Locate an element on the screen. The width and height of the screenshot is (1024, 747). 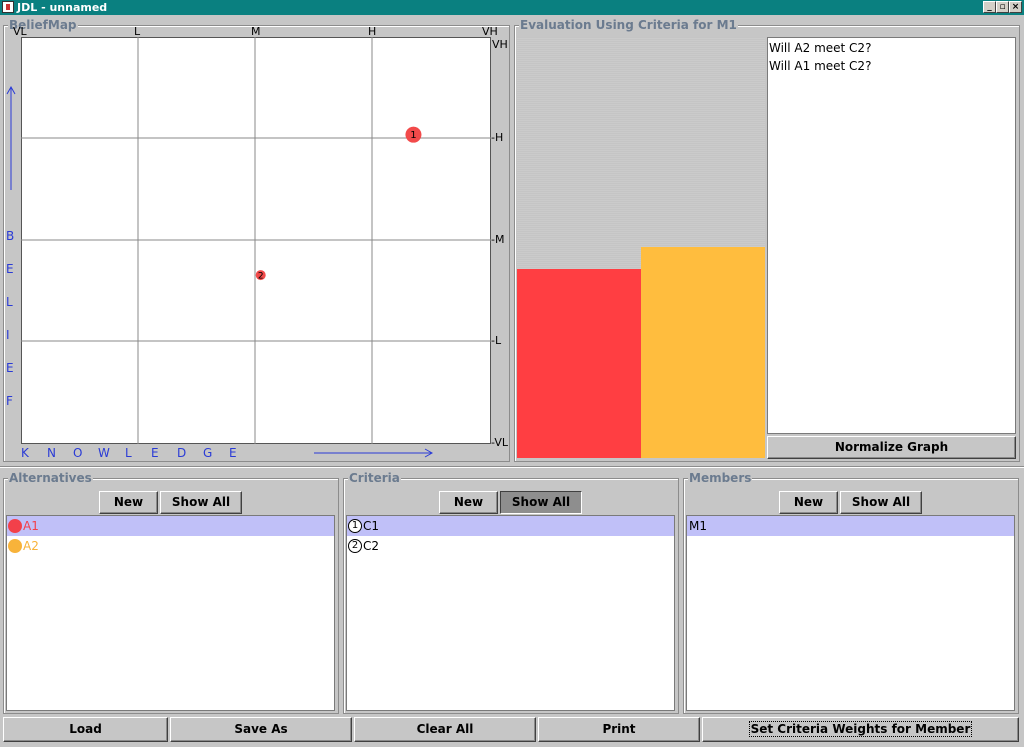
alternative-label: A1 is located at coordinates (31, 526).